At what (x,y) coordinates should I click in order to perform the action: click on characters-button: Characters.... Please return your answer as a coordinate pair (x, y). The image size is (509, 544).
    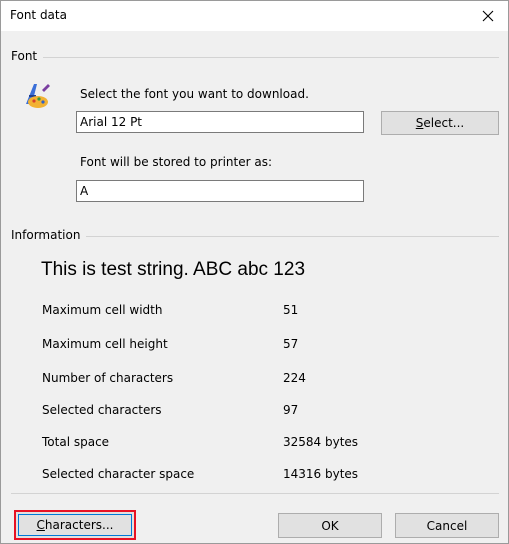
    Looking at the image, I should click on (75, 525).